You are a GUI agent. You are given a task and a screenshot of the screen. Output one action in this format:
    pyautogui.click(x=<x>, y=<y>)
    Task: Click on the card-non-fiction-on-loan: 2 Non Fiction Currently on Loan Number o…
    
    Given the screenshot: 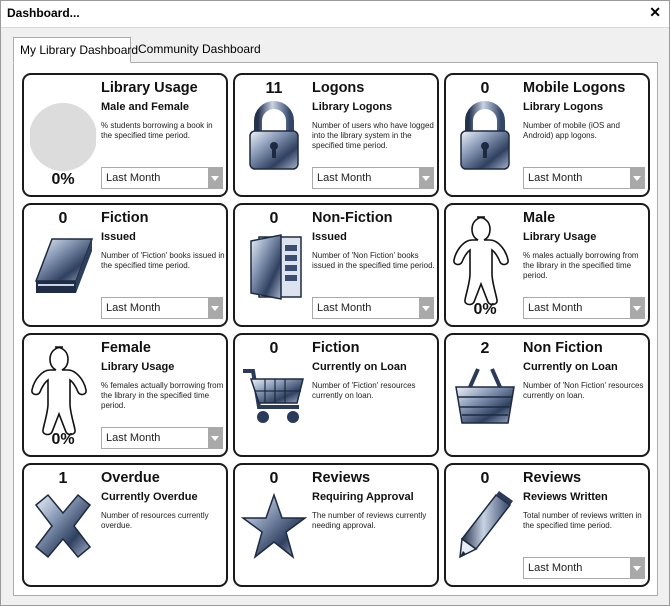 What is the action you would take?
    pyautogui.click(x=547, y=395)
    